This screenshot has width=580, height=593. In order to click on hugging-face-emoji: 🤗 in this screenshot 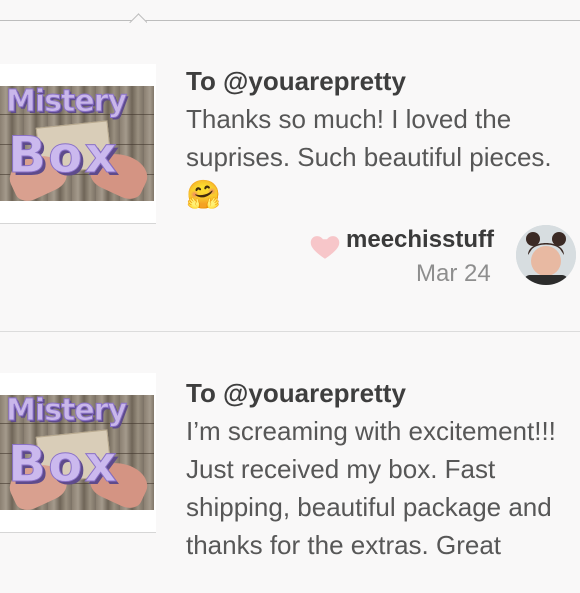, I will do `click(203, 194)`.